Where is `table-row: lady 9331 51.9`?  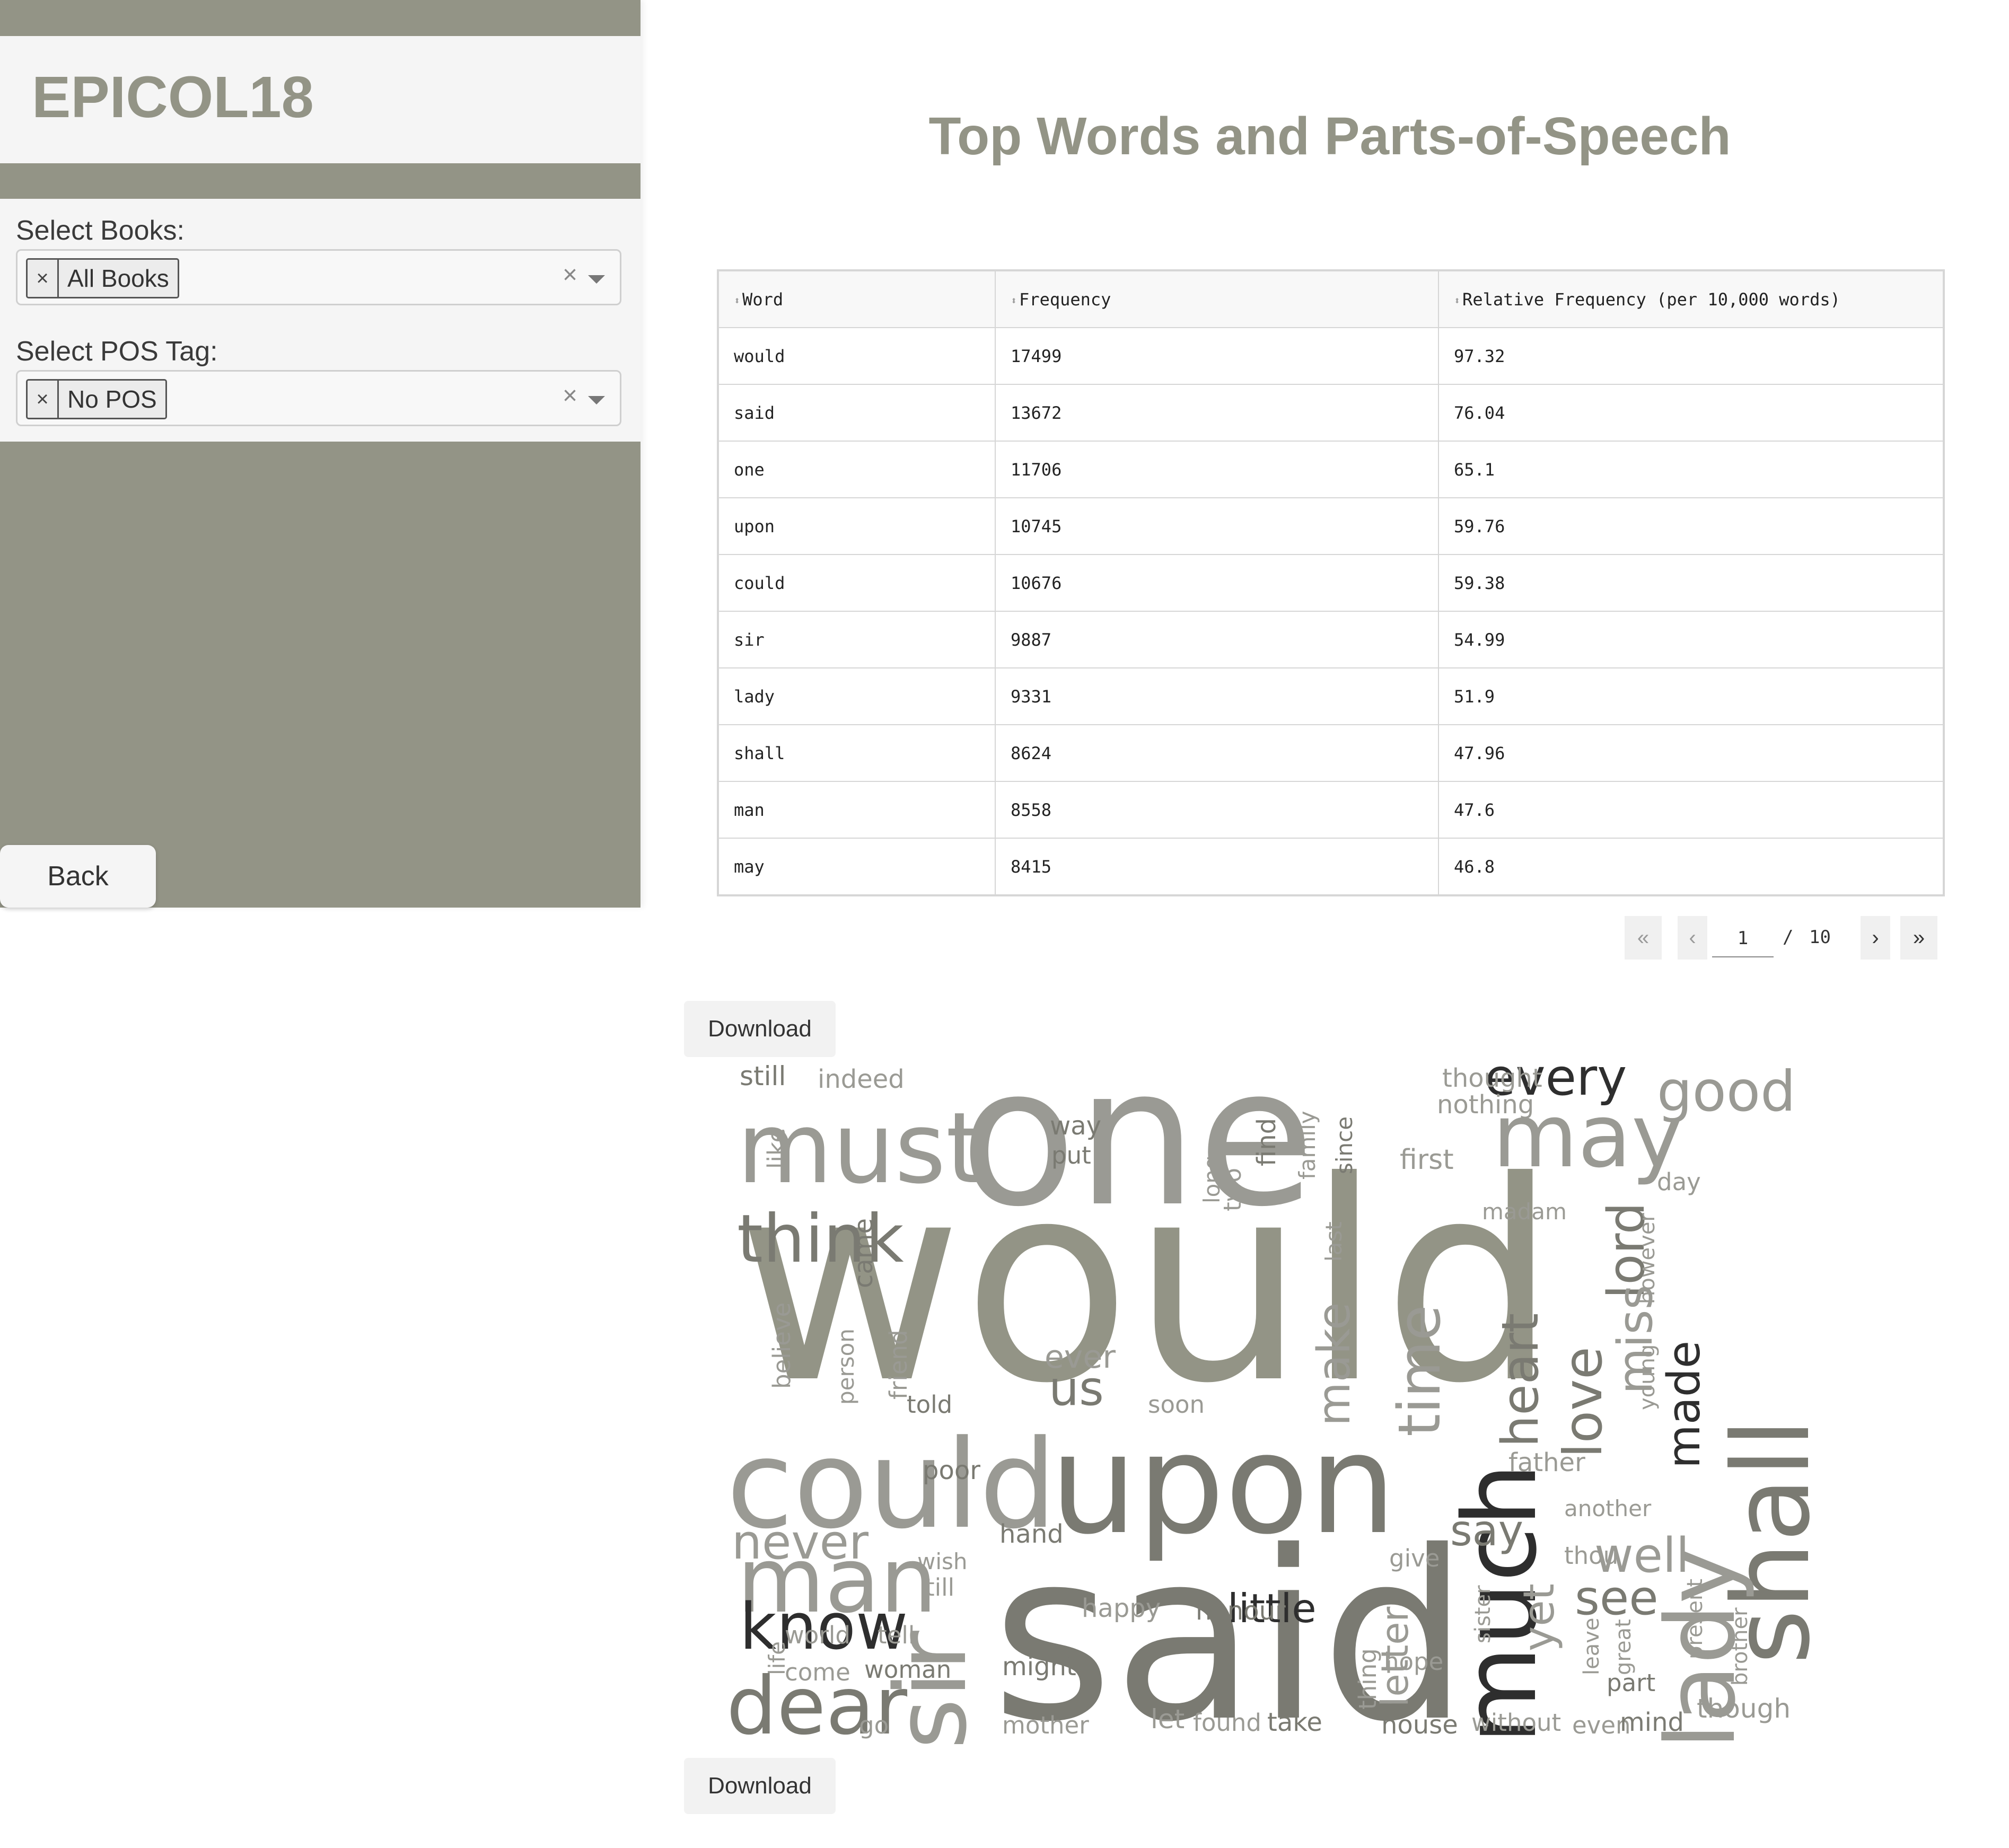
table-row: lady 9331 51.9 is located at coordinates (1331, 696).